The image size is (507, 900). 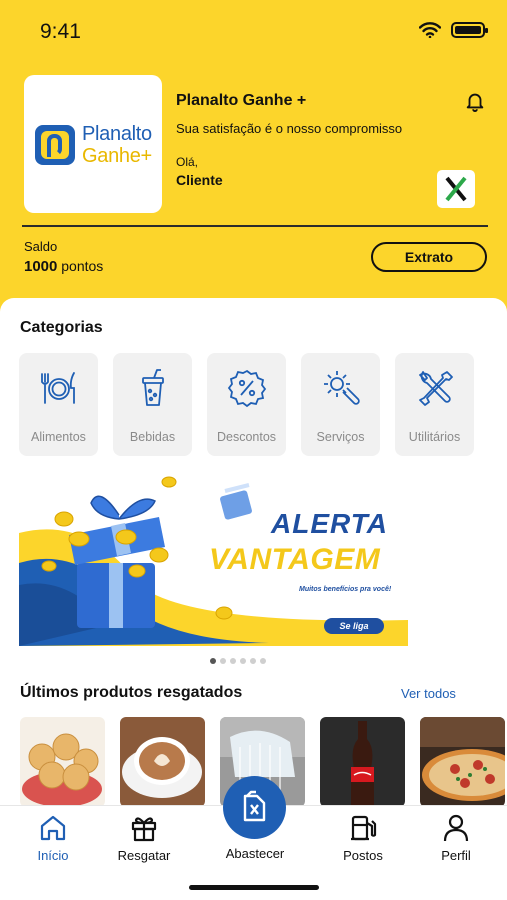 I want to click on category-utilitarios: Utilitários, so click(x=434, y=404).